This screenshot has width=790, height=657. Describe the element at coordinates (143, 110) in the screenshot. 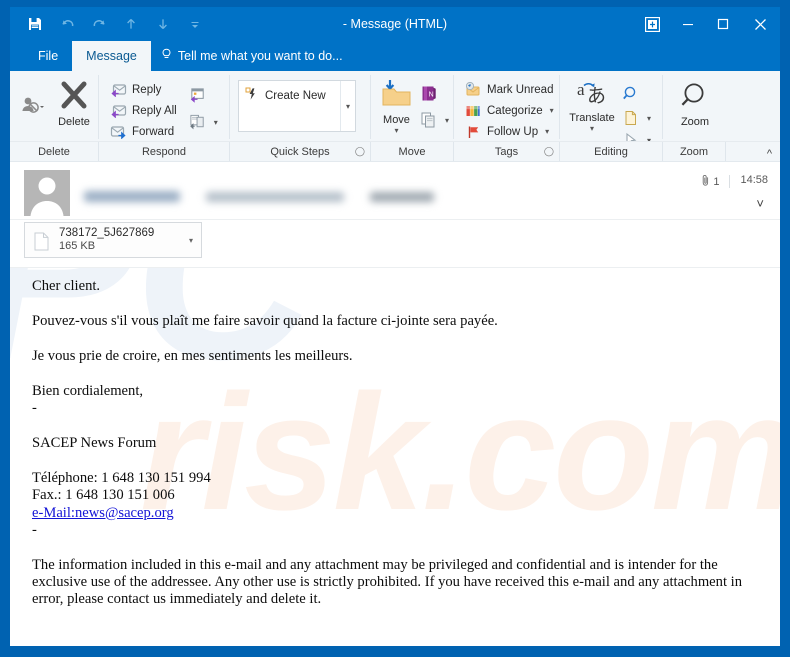

I see `reply-all-button: Reply All` at that location.